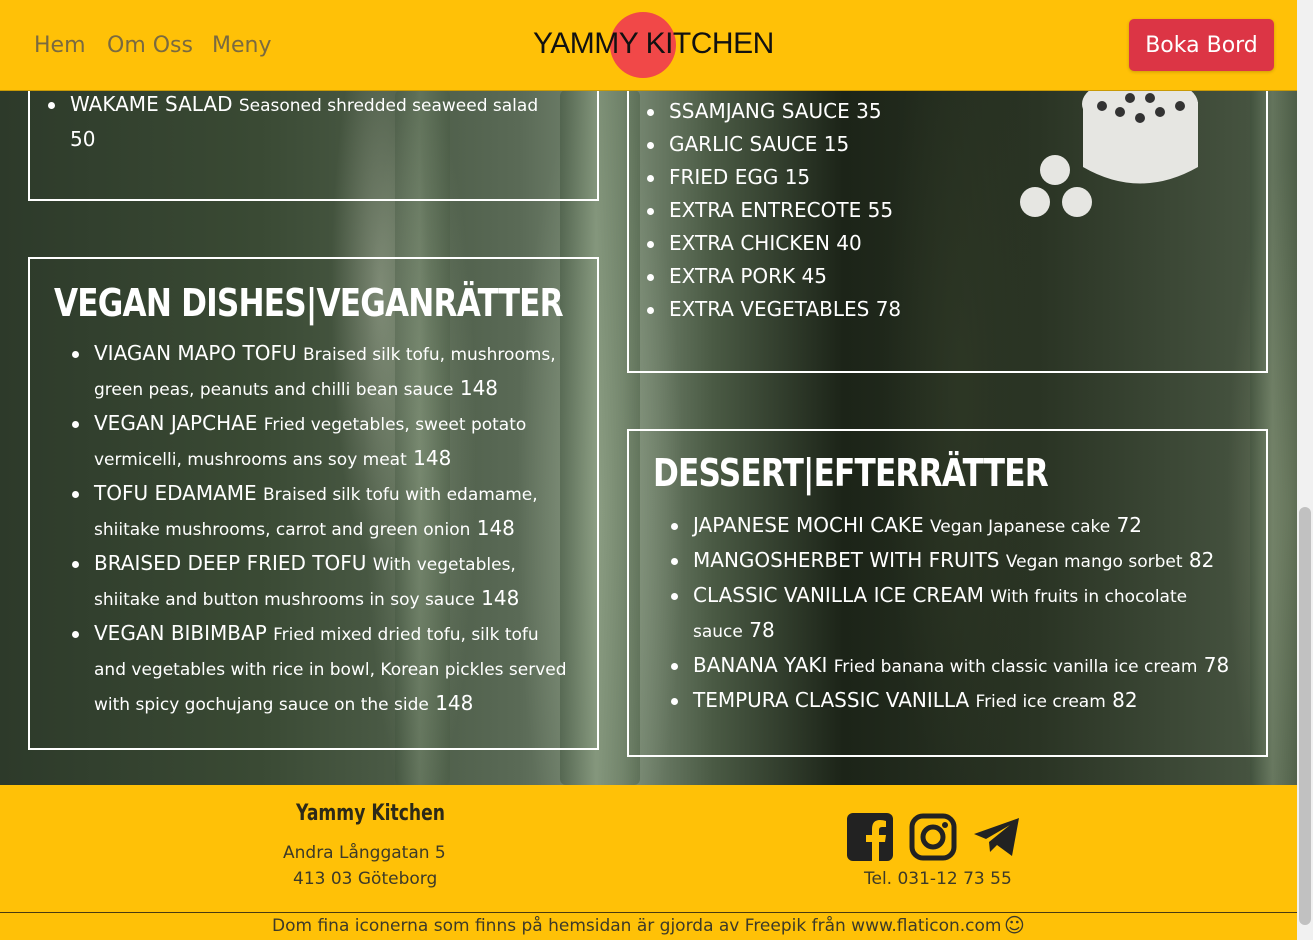 This screenshot has height=940, width=1313. What do you see at coordinates (759, 111) in the screenshot?
I see `menu-item-name: SSAMJANG SAUCE` at bounding box center [759, 111].